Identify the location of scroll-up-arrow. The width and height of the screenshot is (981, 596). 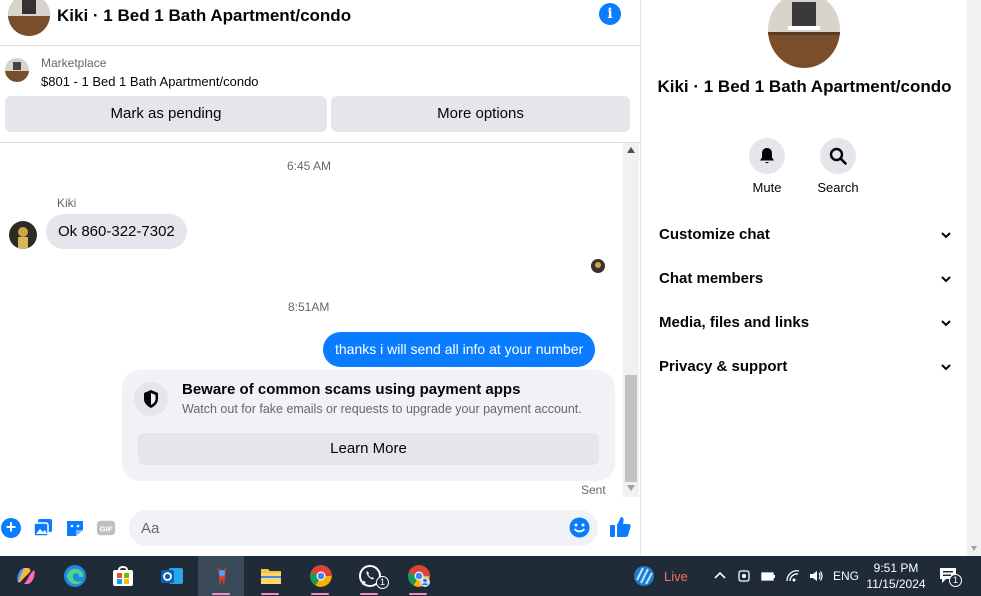
(631, 150).